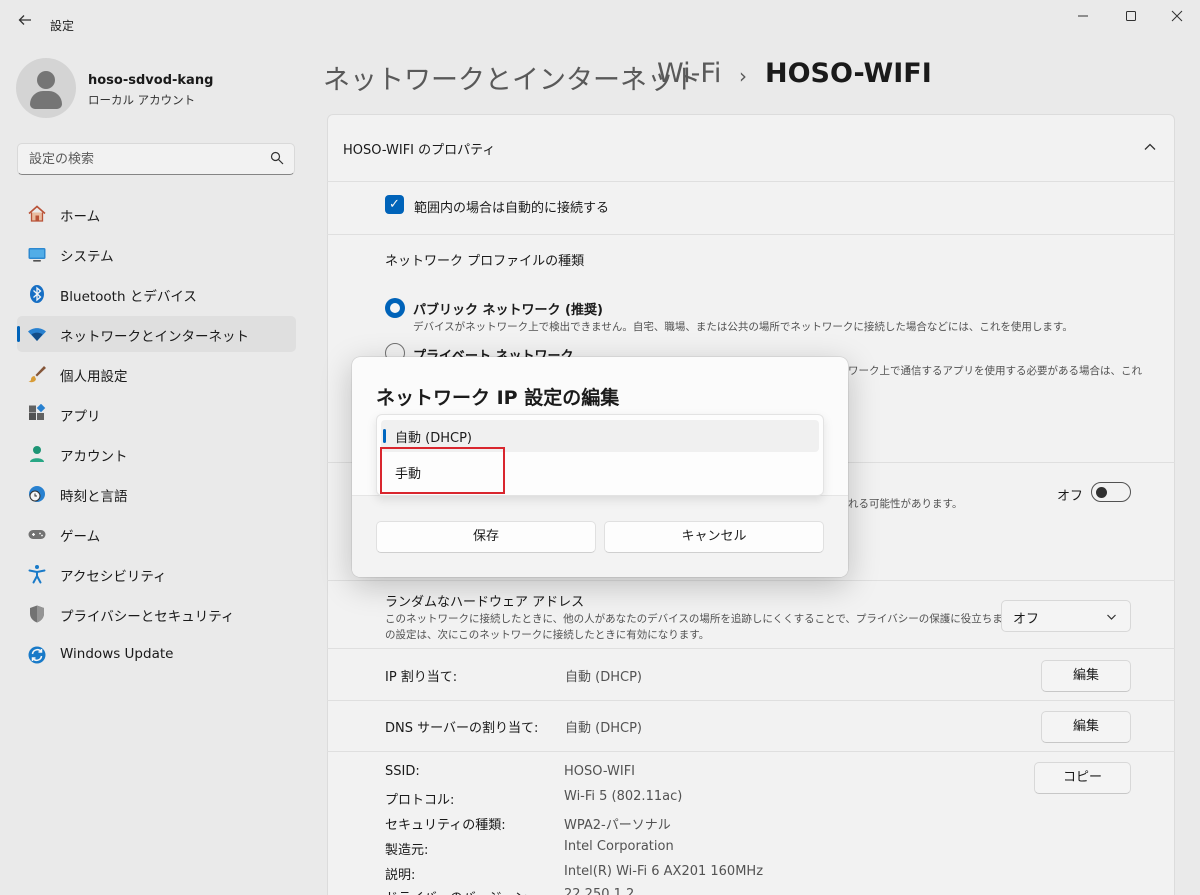  What do you see at coordinates (714, 537) in the screenshot?
I see `cancel-button: キャンセル` at bounding box center [714, 537].